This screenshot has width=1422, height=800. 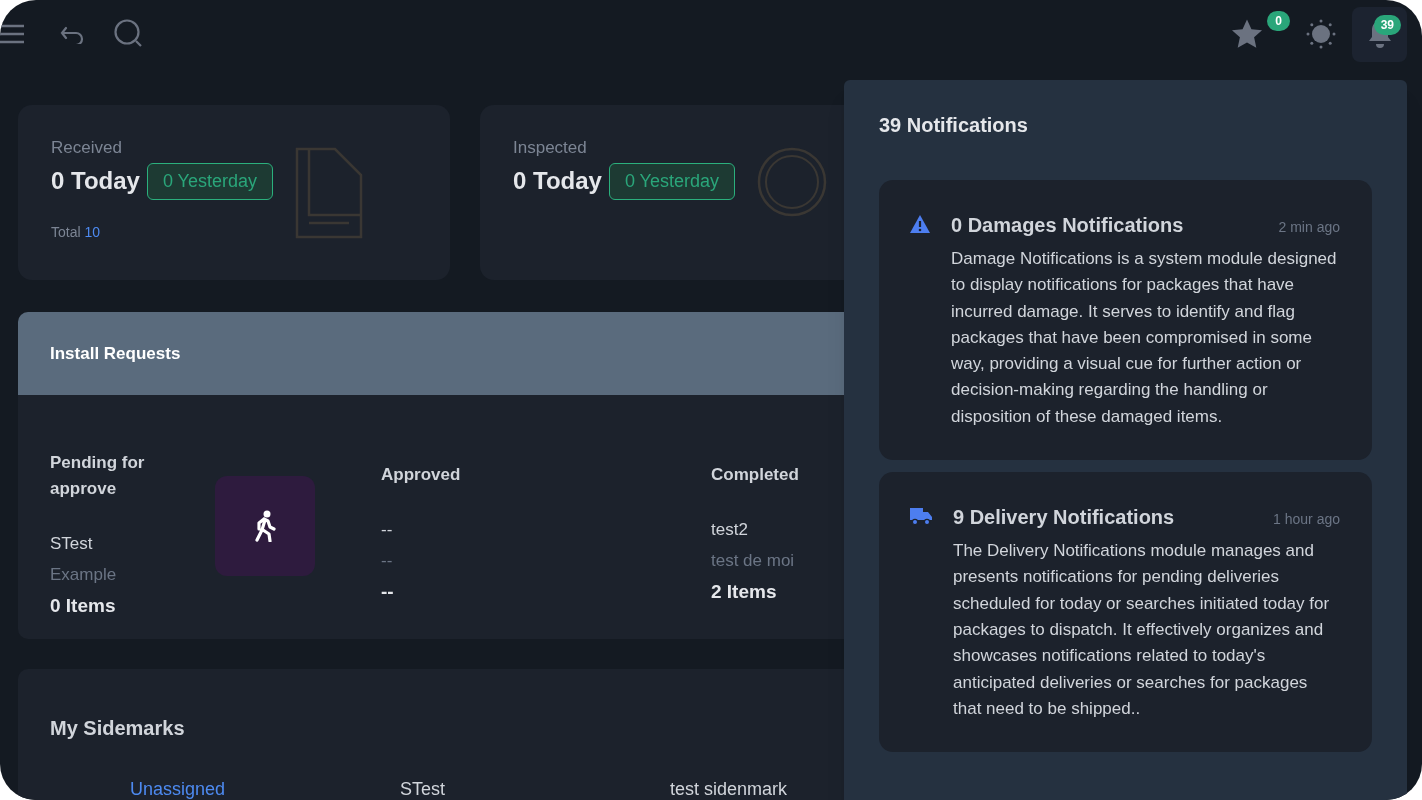 What do you see at coordinates (83, 606) in the screenshot?
I see `item-count: 0 Items` at bounding box center [83, 606].